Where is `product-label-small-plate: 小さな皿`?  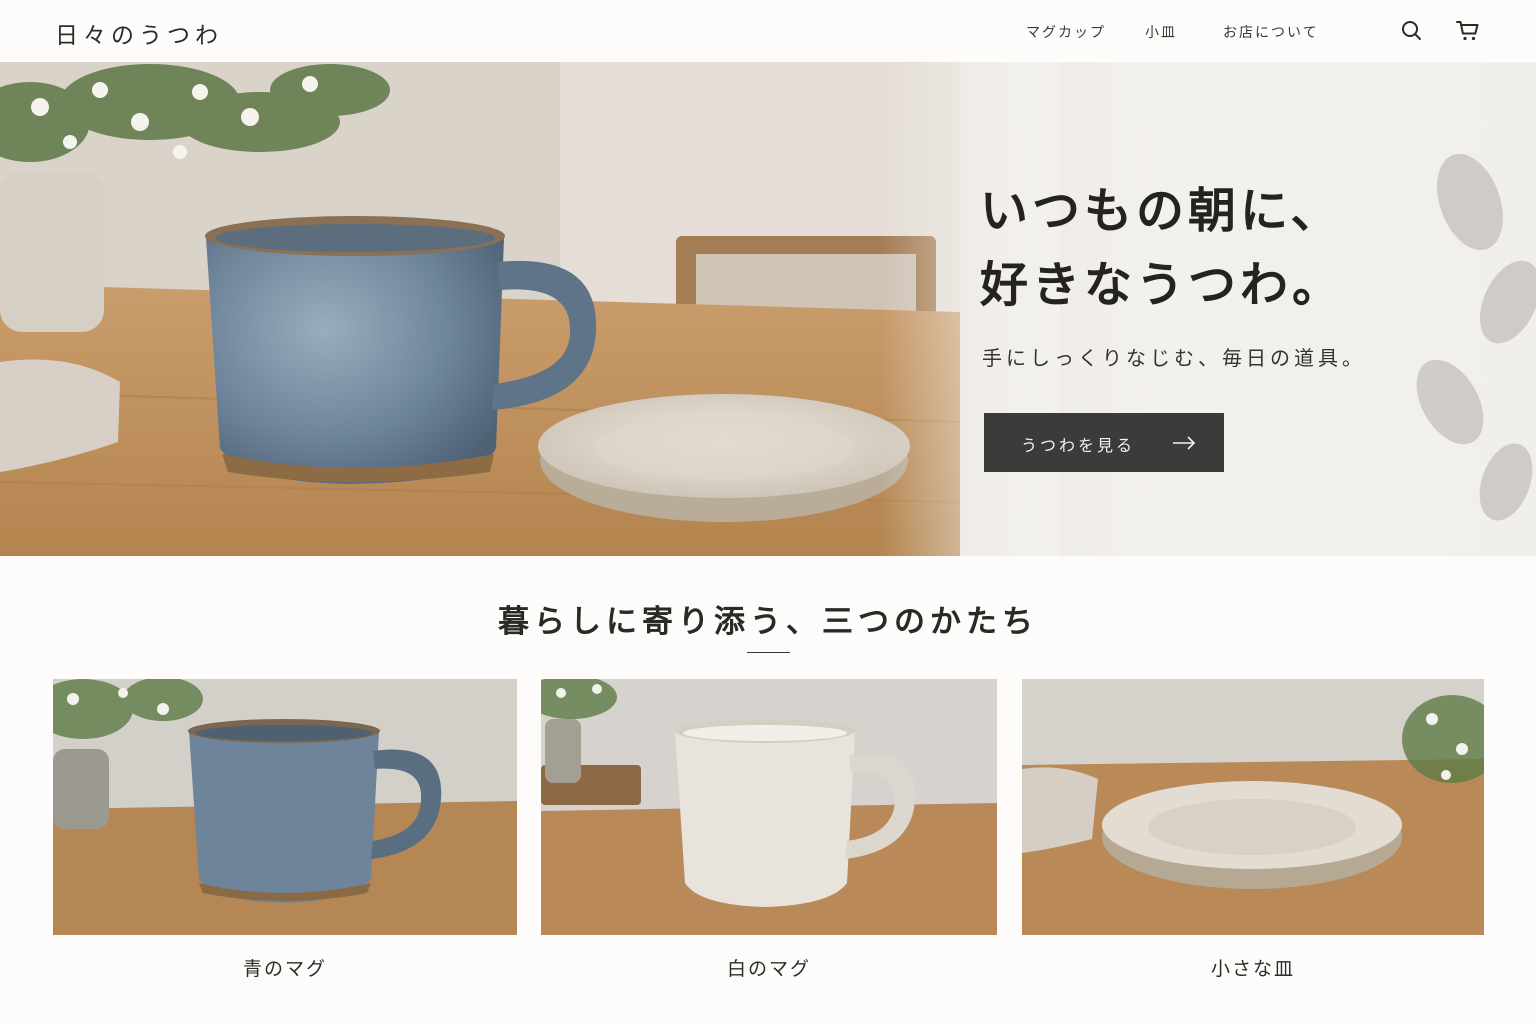 product-label-small-plate: 小さな皿 is located at coordinates (1253, 967).